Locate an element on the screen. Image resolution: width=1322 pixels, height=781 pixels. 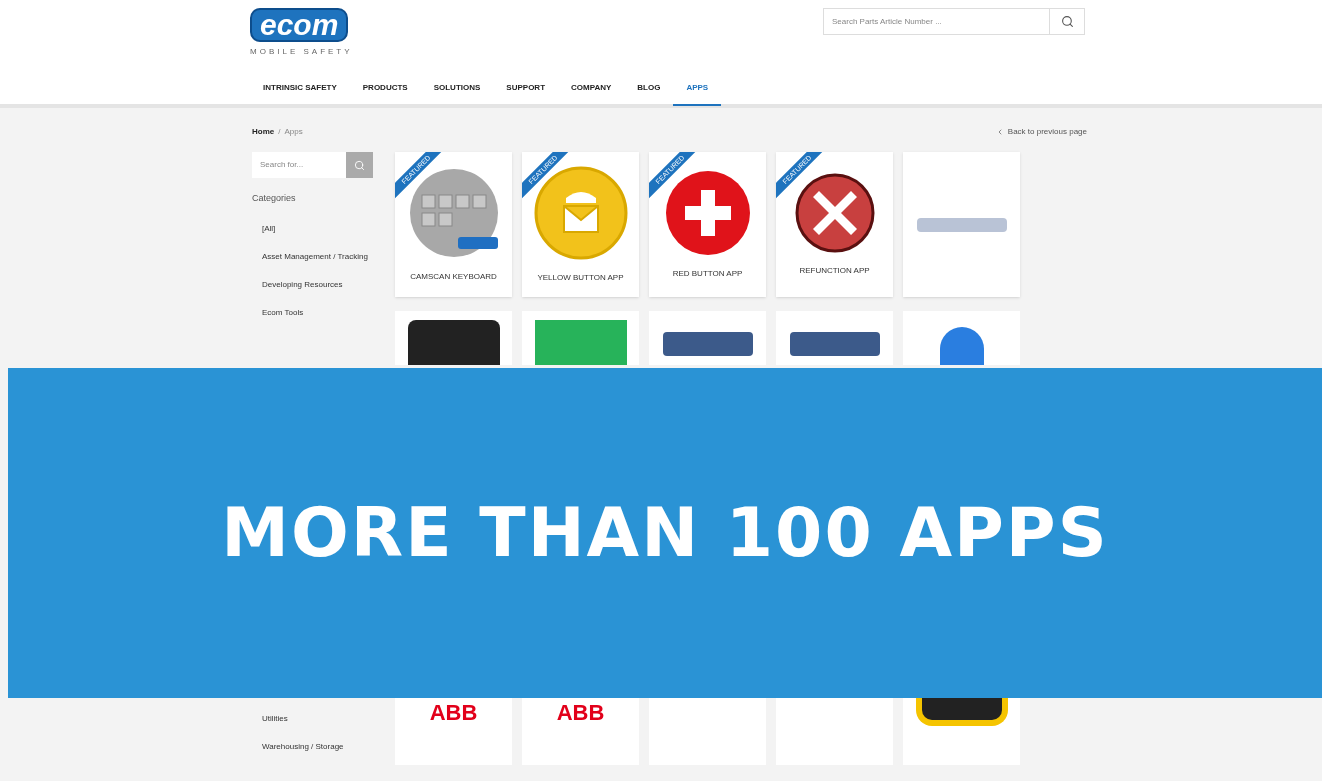
back-link: Back to previous page is located at coordinates (1047, 132).